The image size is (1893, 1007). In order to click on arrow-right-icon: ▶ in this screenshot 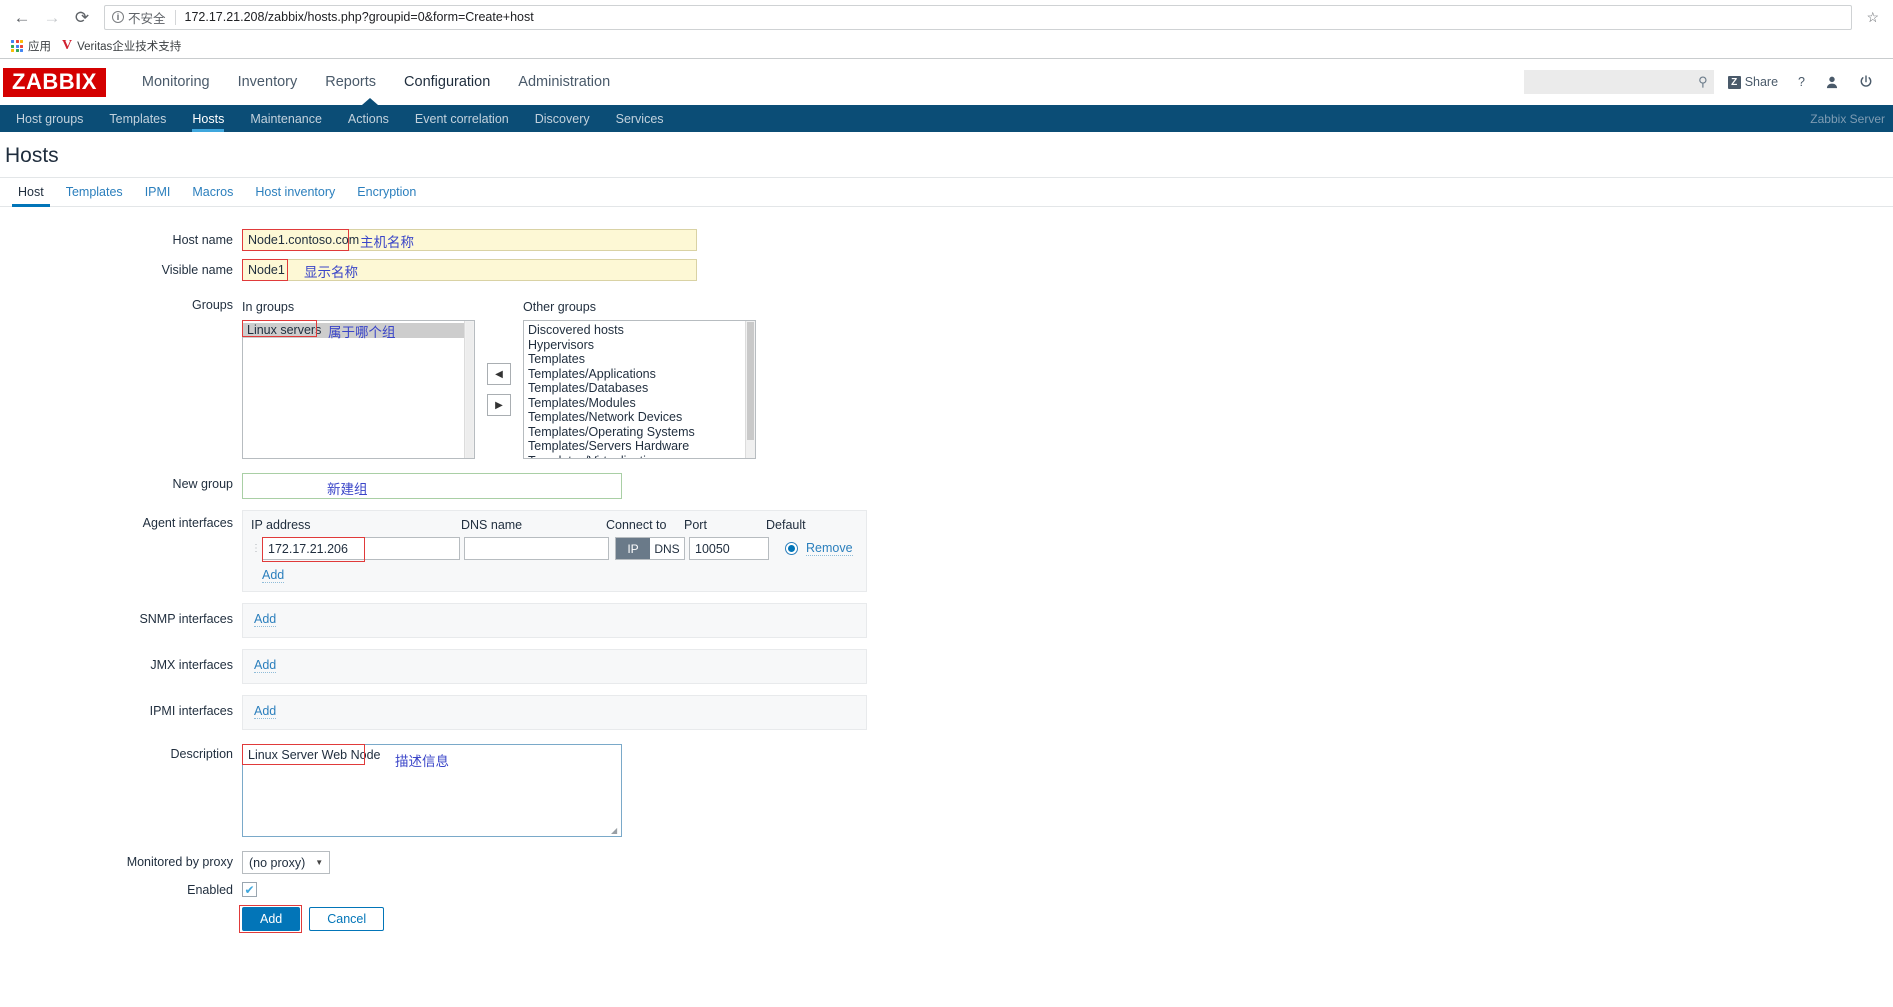, I will do `click(499, 405)`.